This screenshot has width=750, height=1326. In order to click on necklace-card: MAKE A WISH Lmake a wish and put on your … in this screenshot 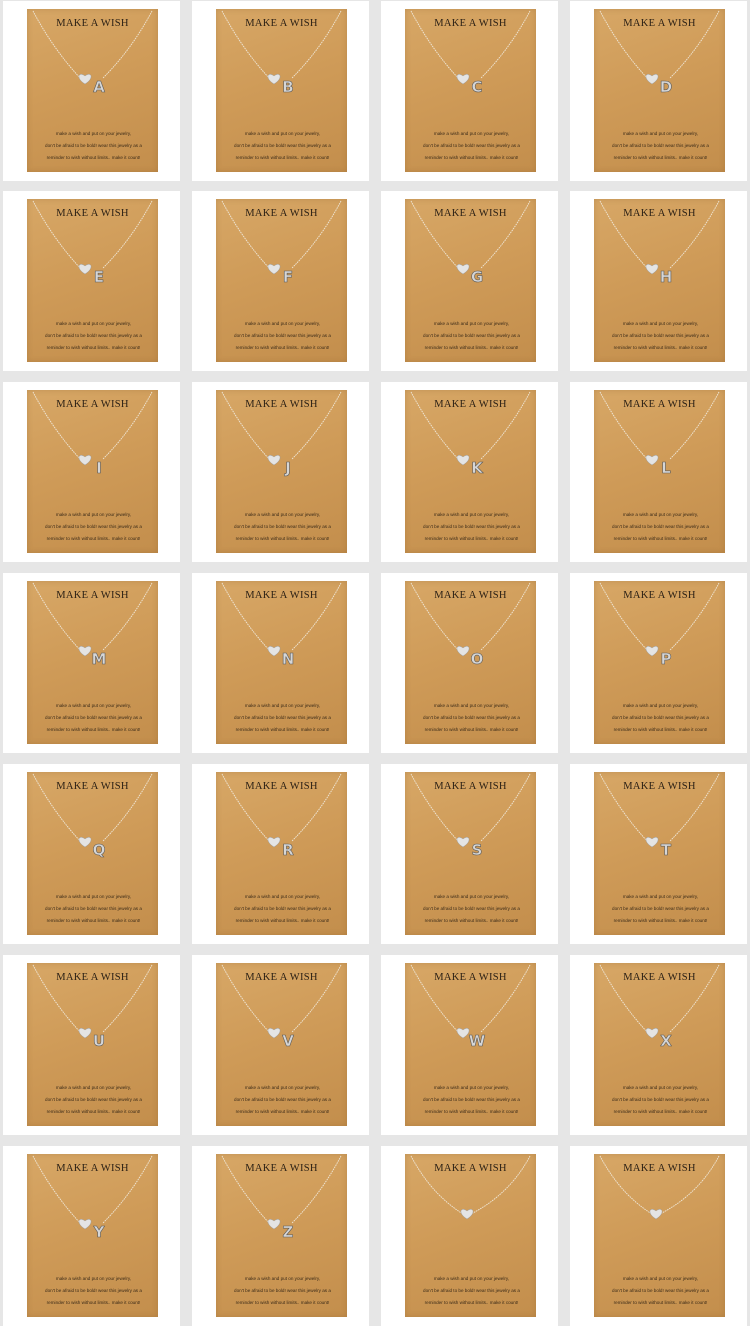, I will do `click(659, 471)`.